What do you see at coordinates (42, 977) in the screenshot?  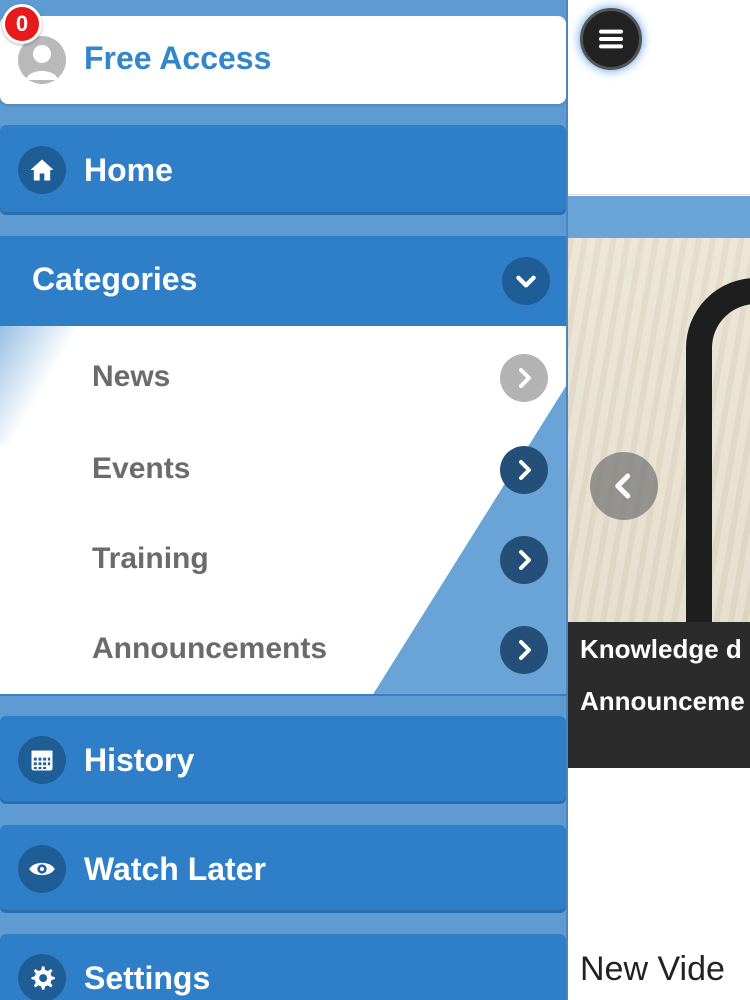 I see `gear-icon` at bounding box center [42, 977].